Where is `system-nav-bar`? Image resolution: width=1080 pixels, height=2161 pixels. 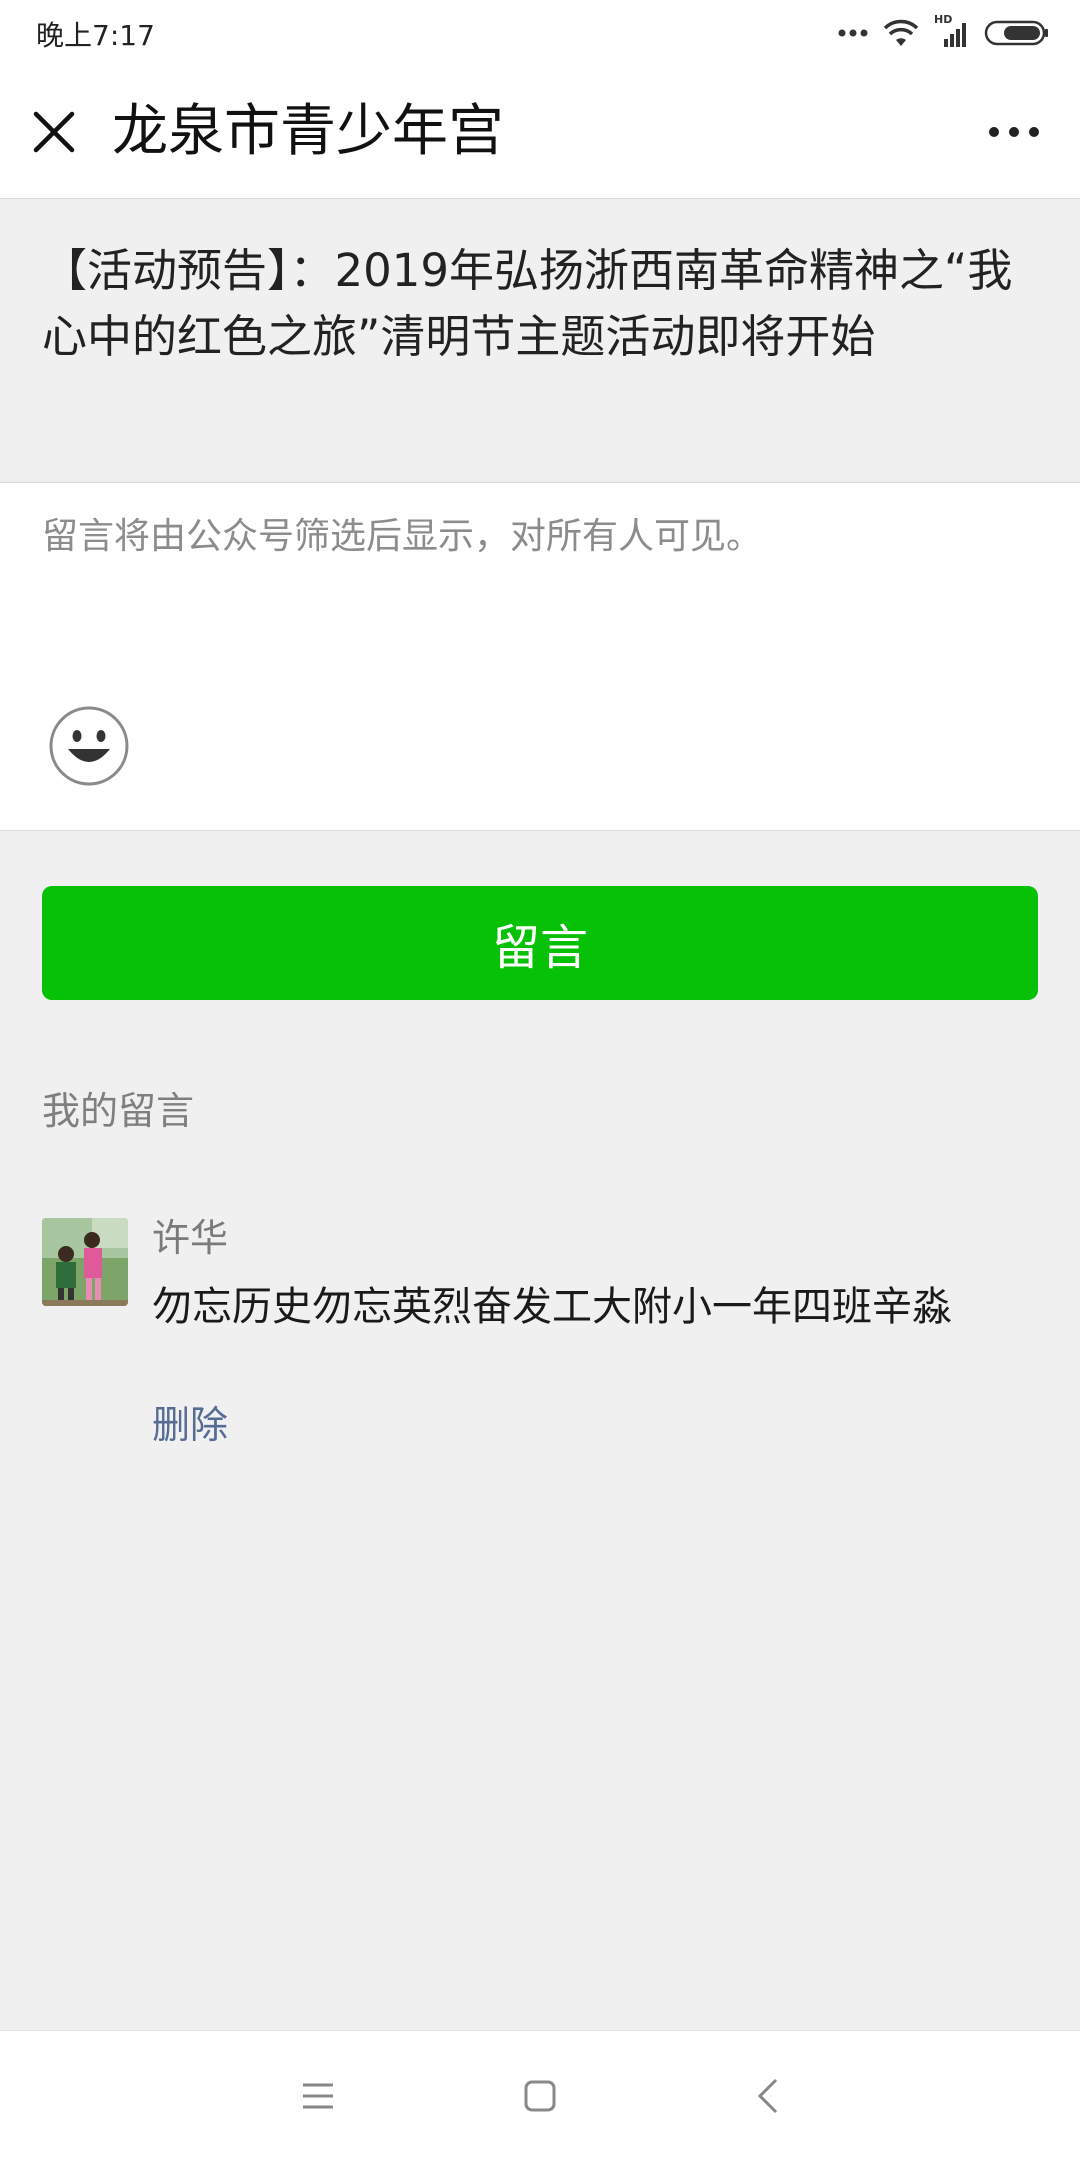 system-nav-bar is located at coordinates (540, 2095).